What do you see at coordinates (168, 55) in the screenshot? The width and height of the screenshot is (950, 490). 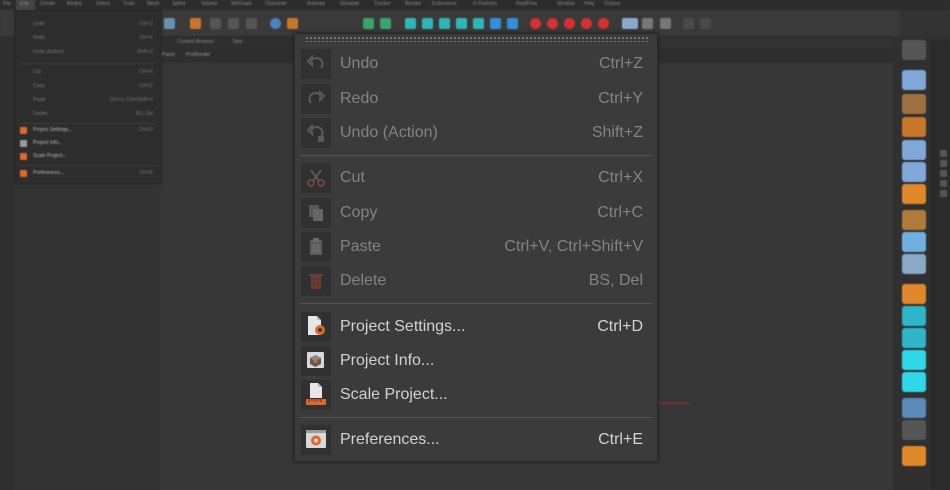 I see `viewport-panel-menu: Panel` at bounding box center [168, 55].